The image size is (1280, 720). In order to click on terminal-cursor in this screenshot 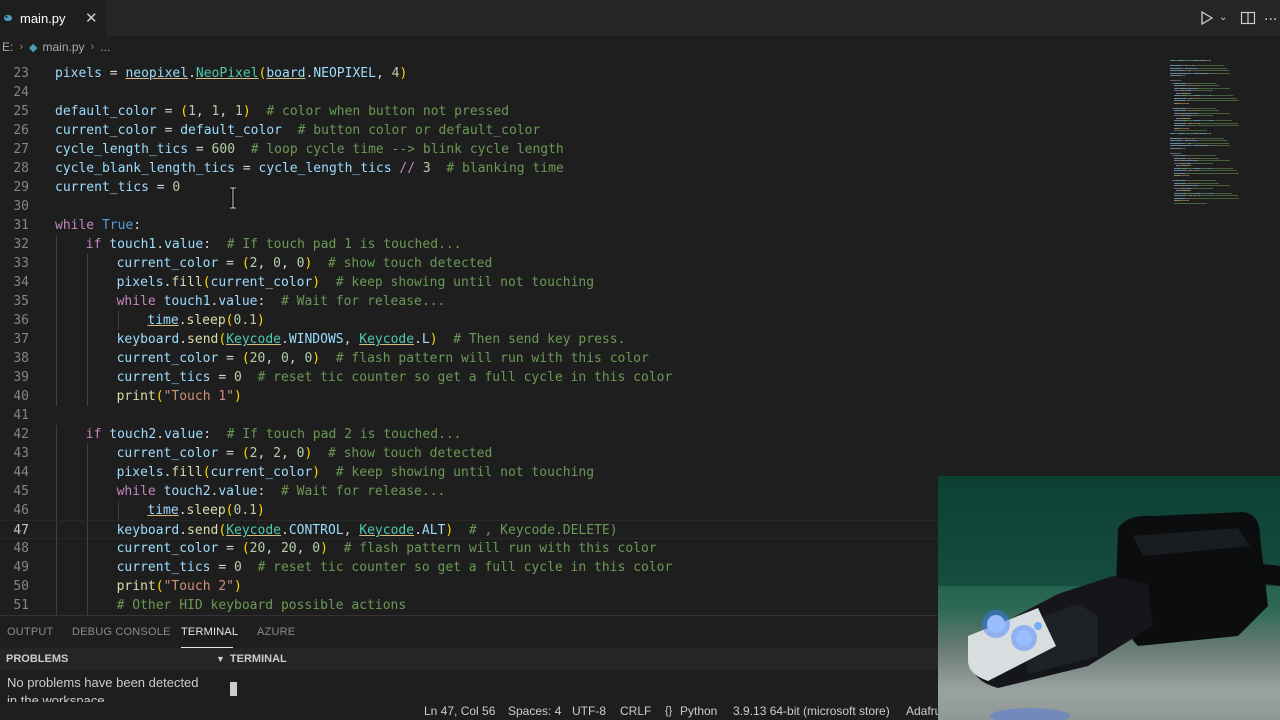, I will do `click(233, 689)`.